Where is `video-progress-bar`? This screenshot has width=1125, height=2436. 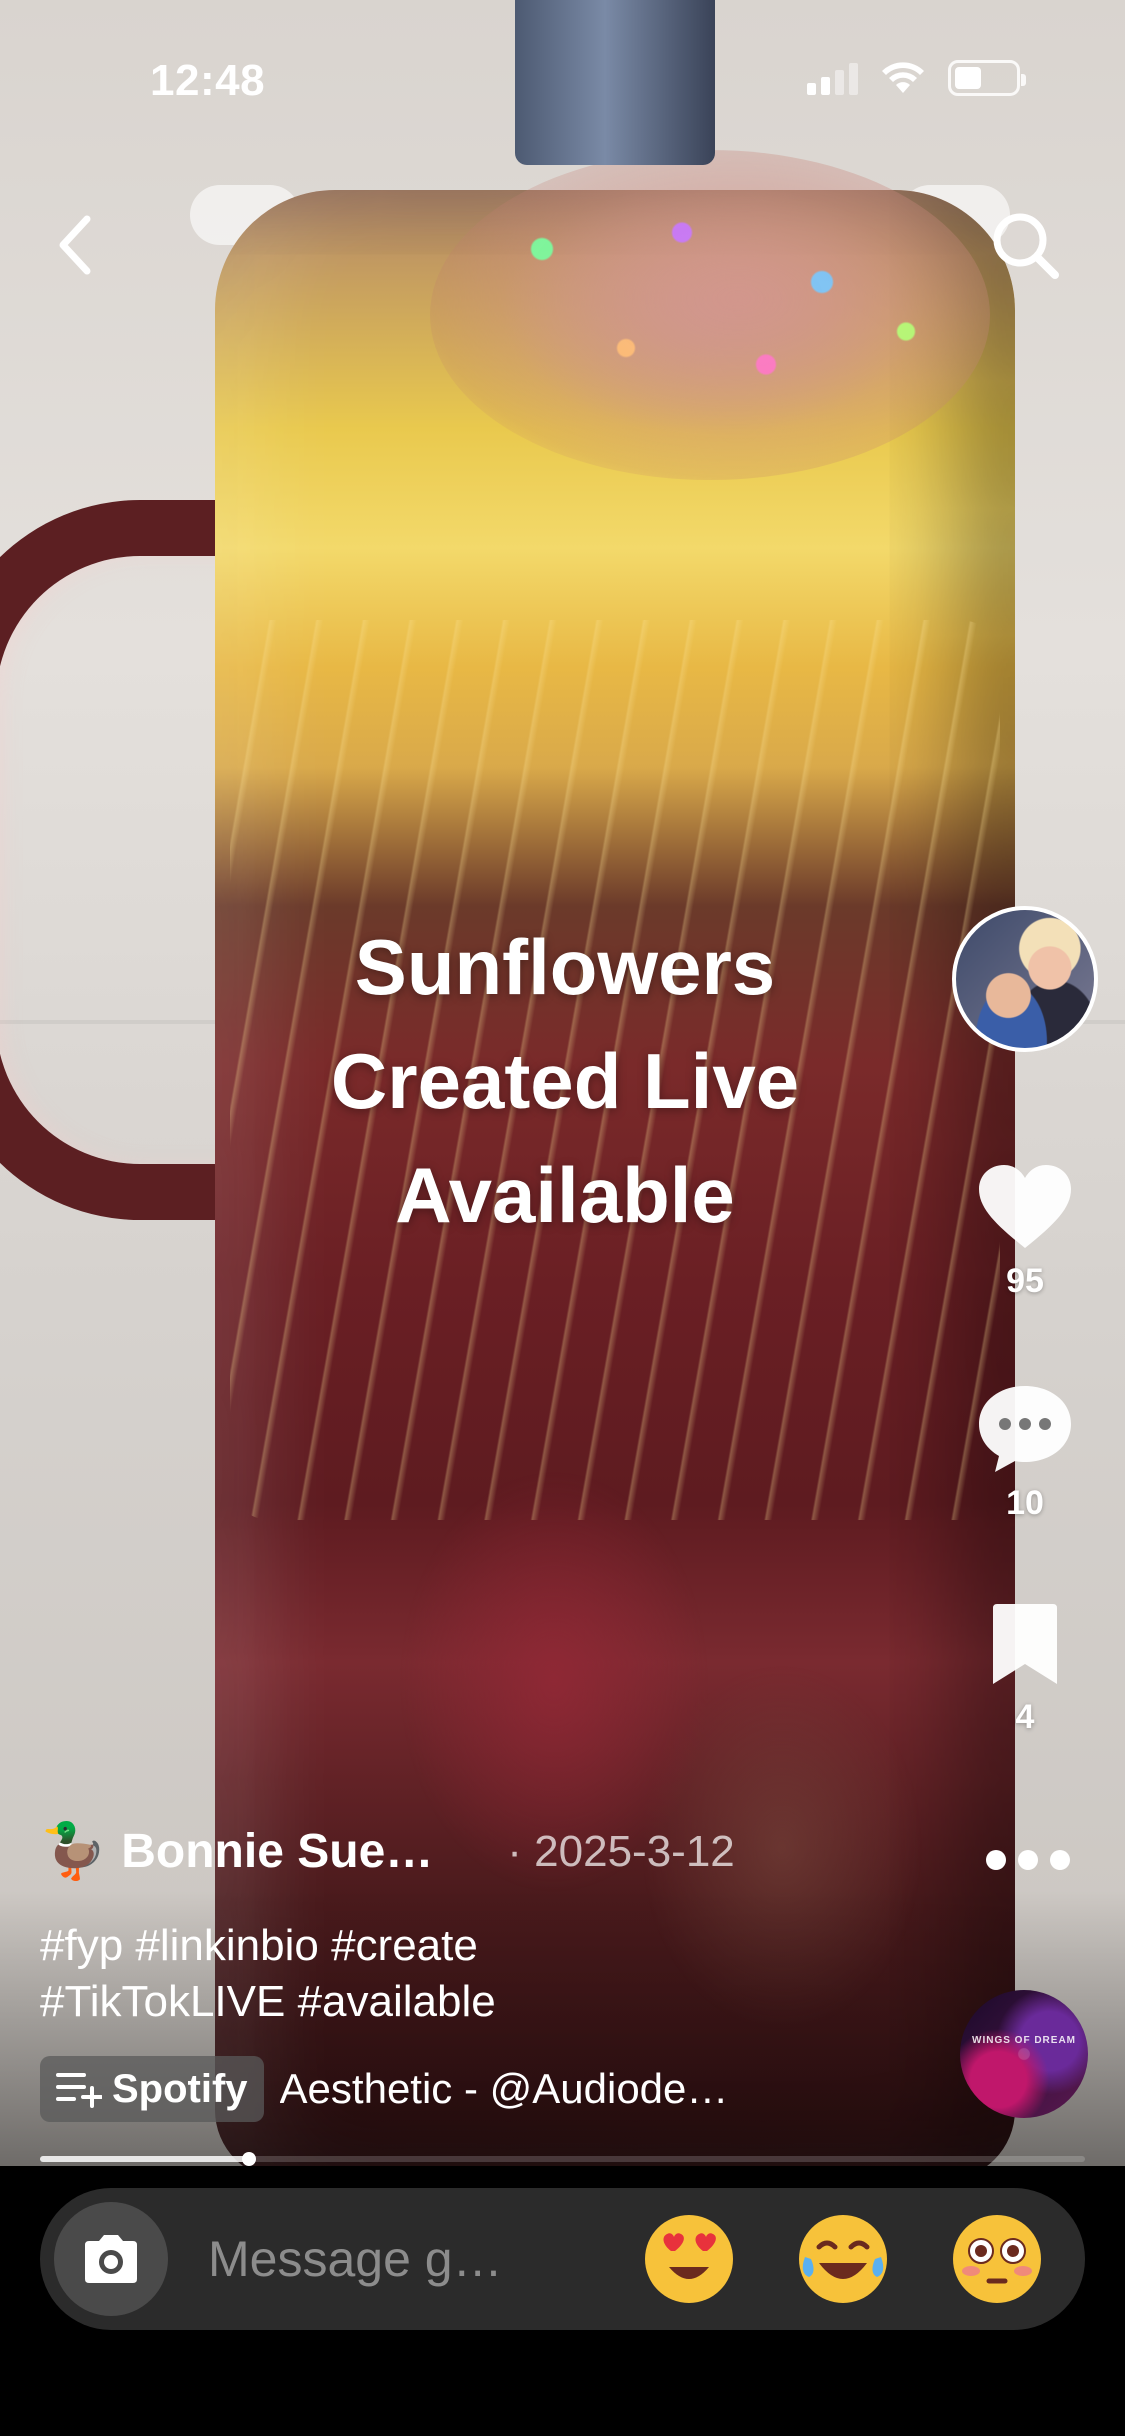 video-progress-bar is located at coordinates (562, 2159).